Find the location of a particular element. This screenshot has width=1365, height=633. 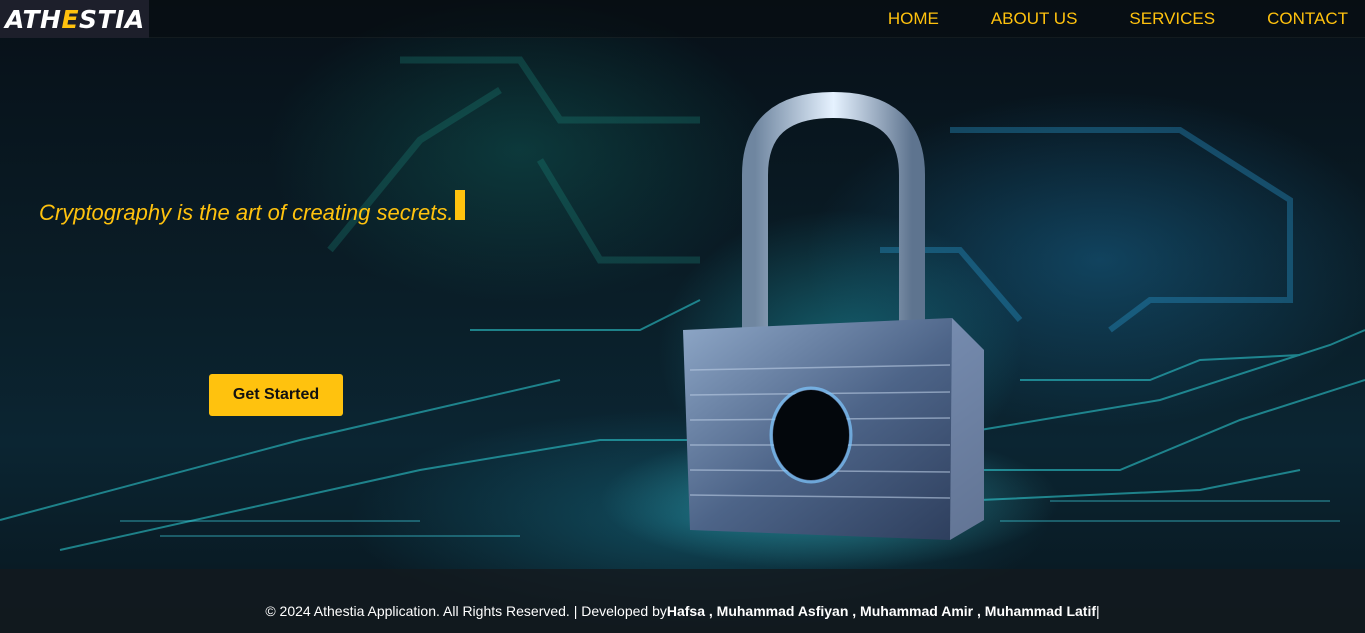

logo-wordmark: ATHESTIA is located at coordinates (75, 19).